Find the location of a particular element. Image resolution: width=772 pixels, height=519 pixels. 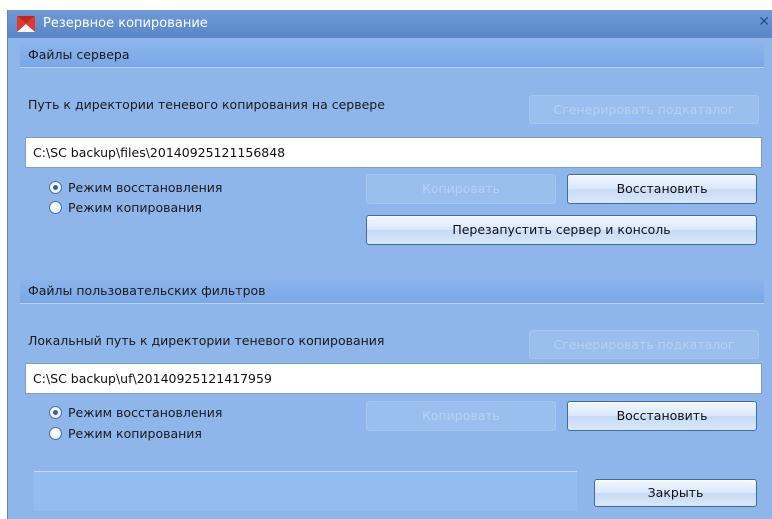

server-mode-copy-label: Режим копирования is located at coordinates (135, 207).